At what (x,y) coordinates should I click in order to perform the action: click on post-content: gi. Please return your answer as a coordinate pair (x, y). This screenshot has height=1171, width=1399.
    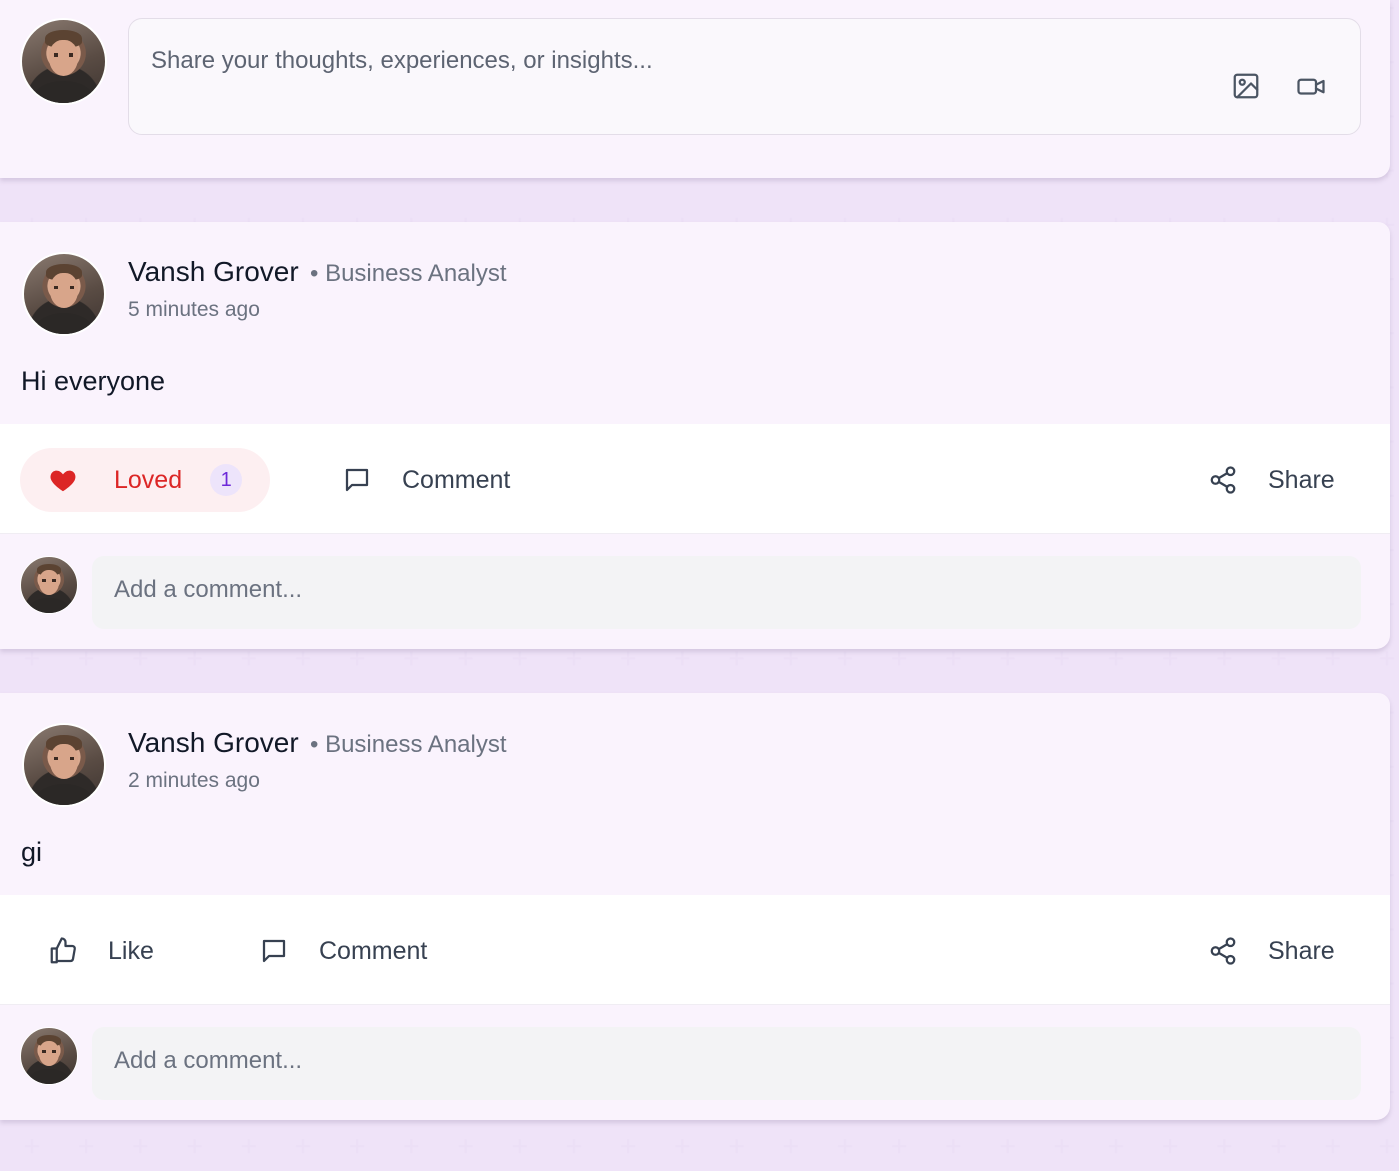
    Looking at the image, I should click on (32, 852).